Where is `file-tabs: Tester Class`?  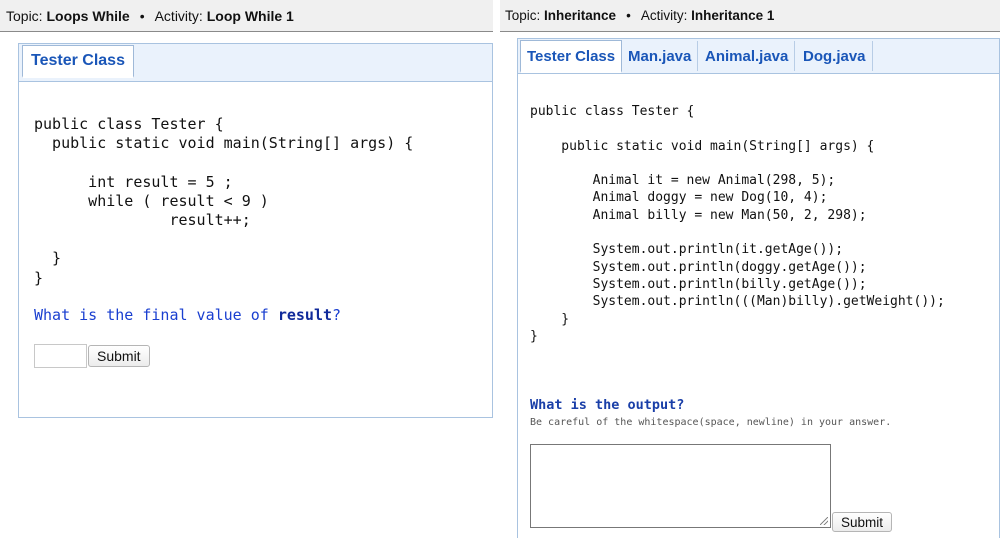 file-tabs: Tester Class is located at coordinates (255, 62).